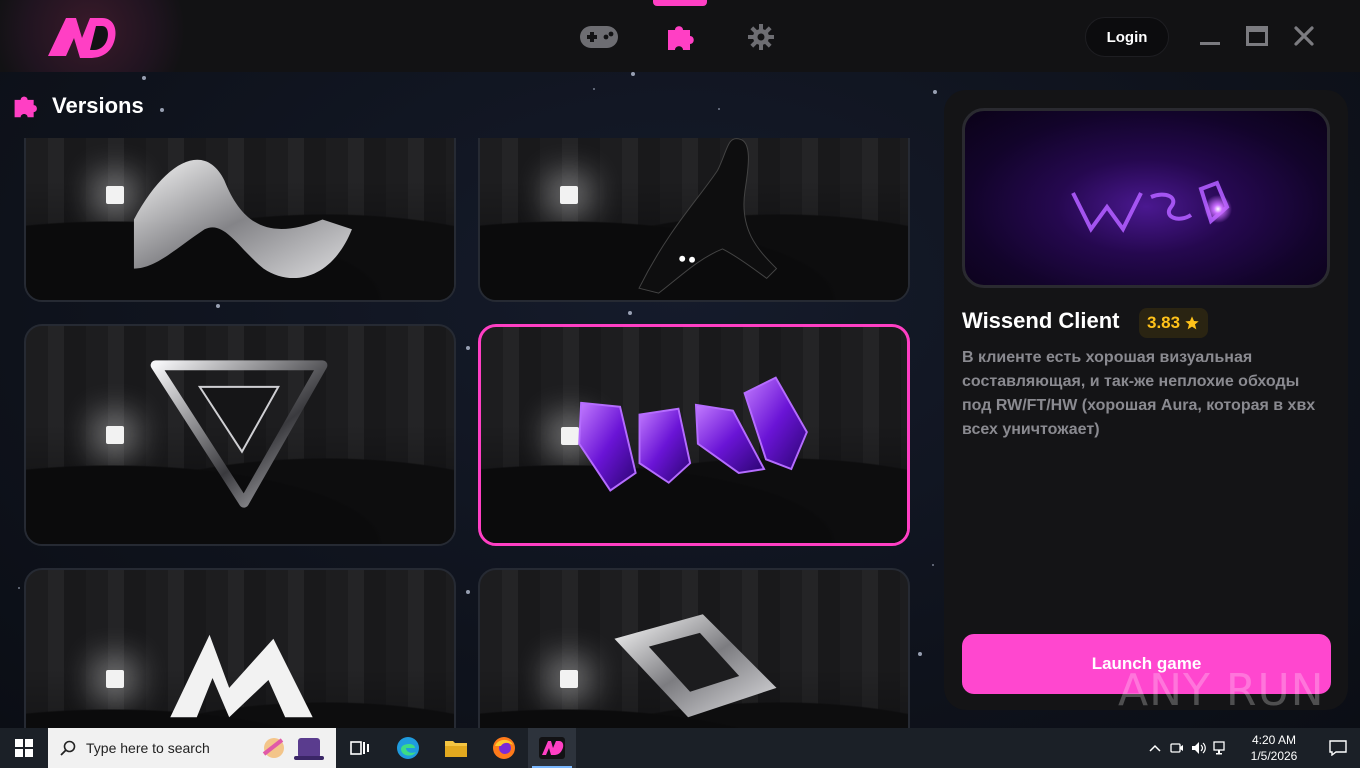  Describe the element at coordinates (1192, 323) in the screenshot. I see `star-icon` at that location.